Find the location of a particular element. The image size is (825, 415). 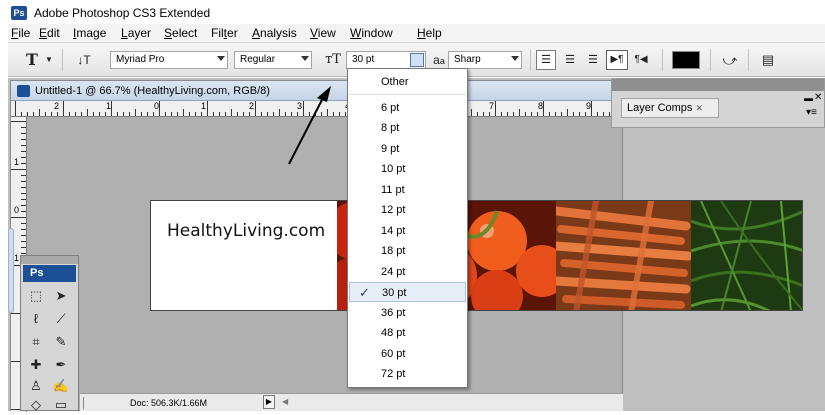

panel-collapse-strip is located at coordinates (11, 270).